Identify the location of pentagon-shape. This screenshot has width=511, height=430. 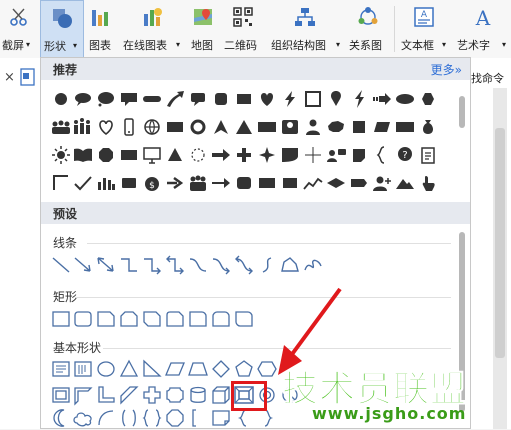
(244, 369).